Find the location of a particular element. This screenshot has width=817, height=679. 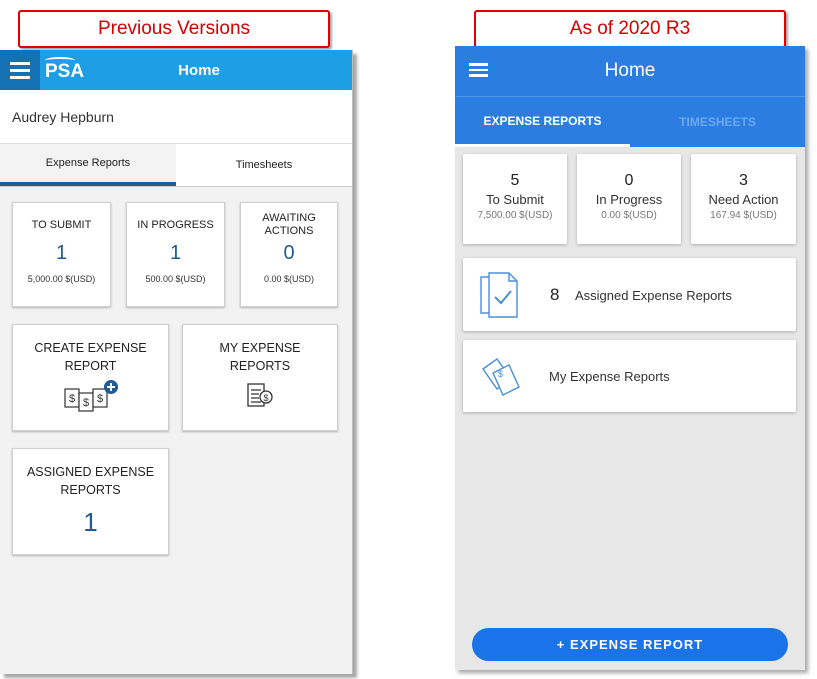

stat-label: Need Action is located at coordinates (743, 199).